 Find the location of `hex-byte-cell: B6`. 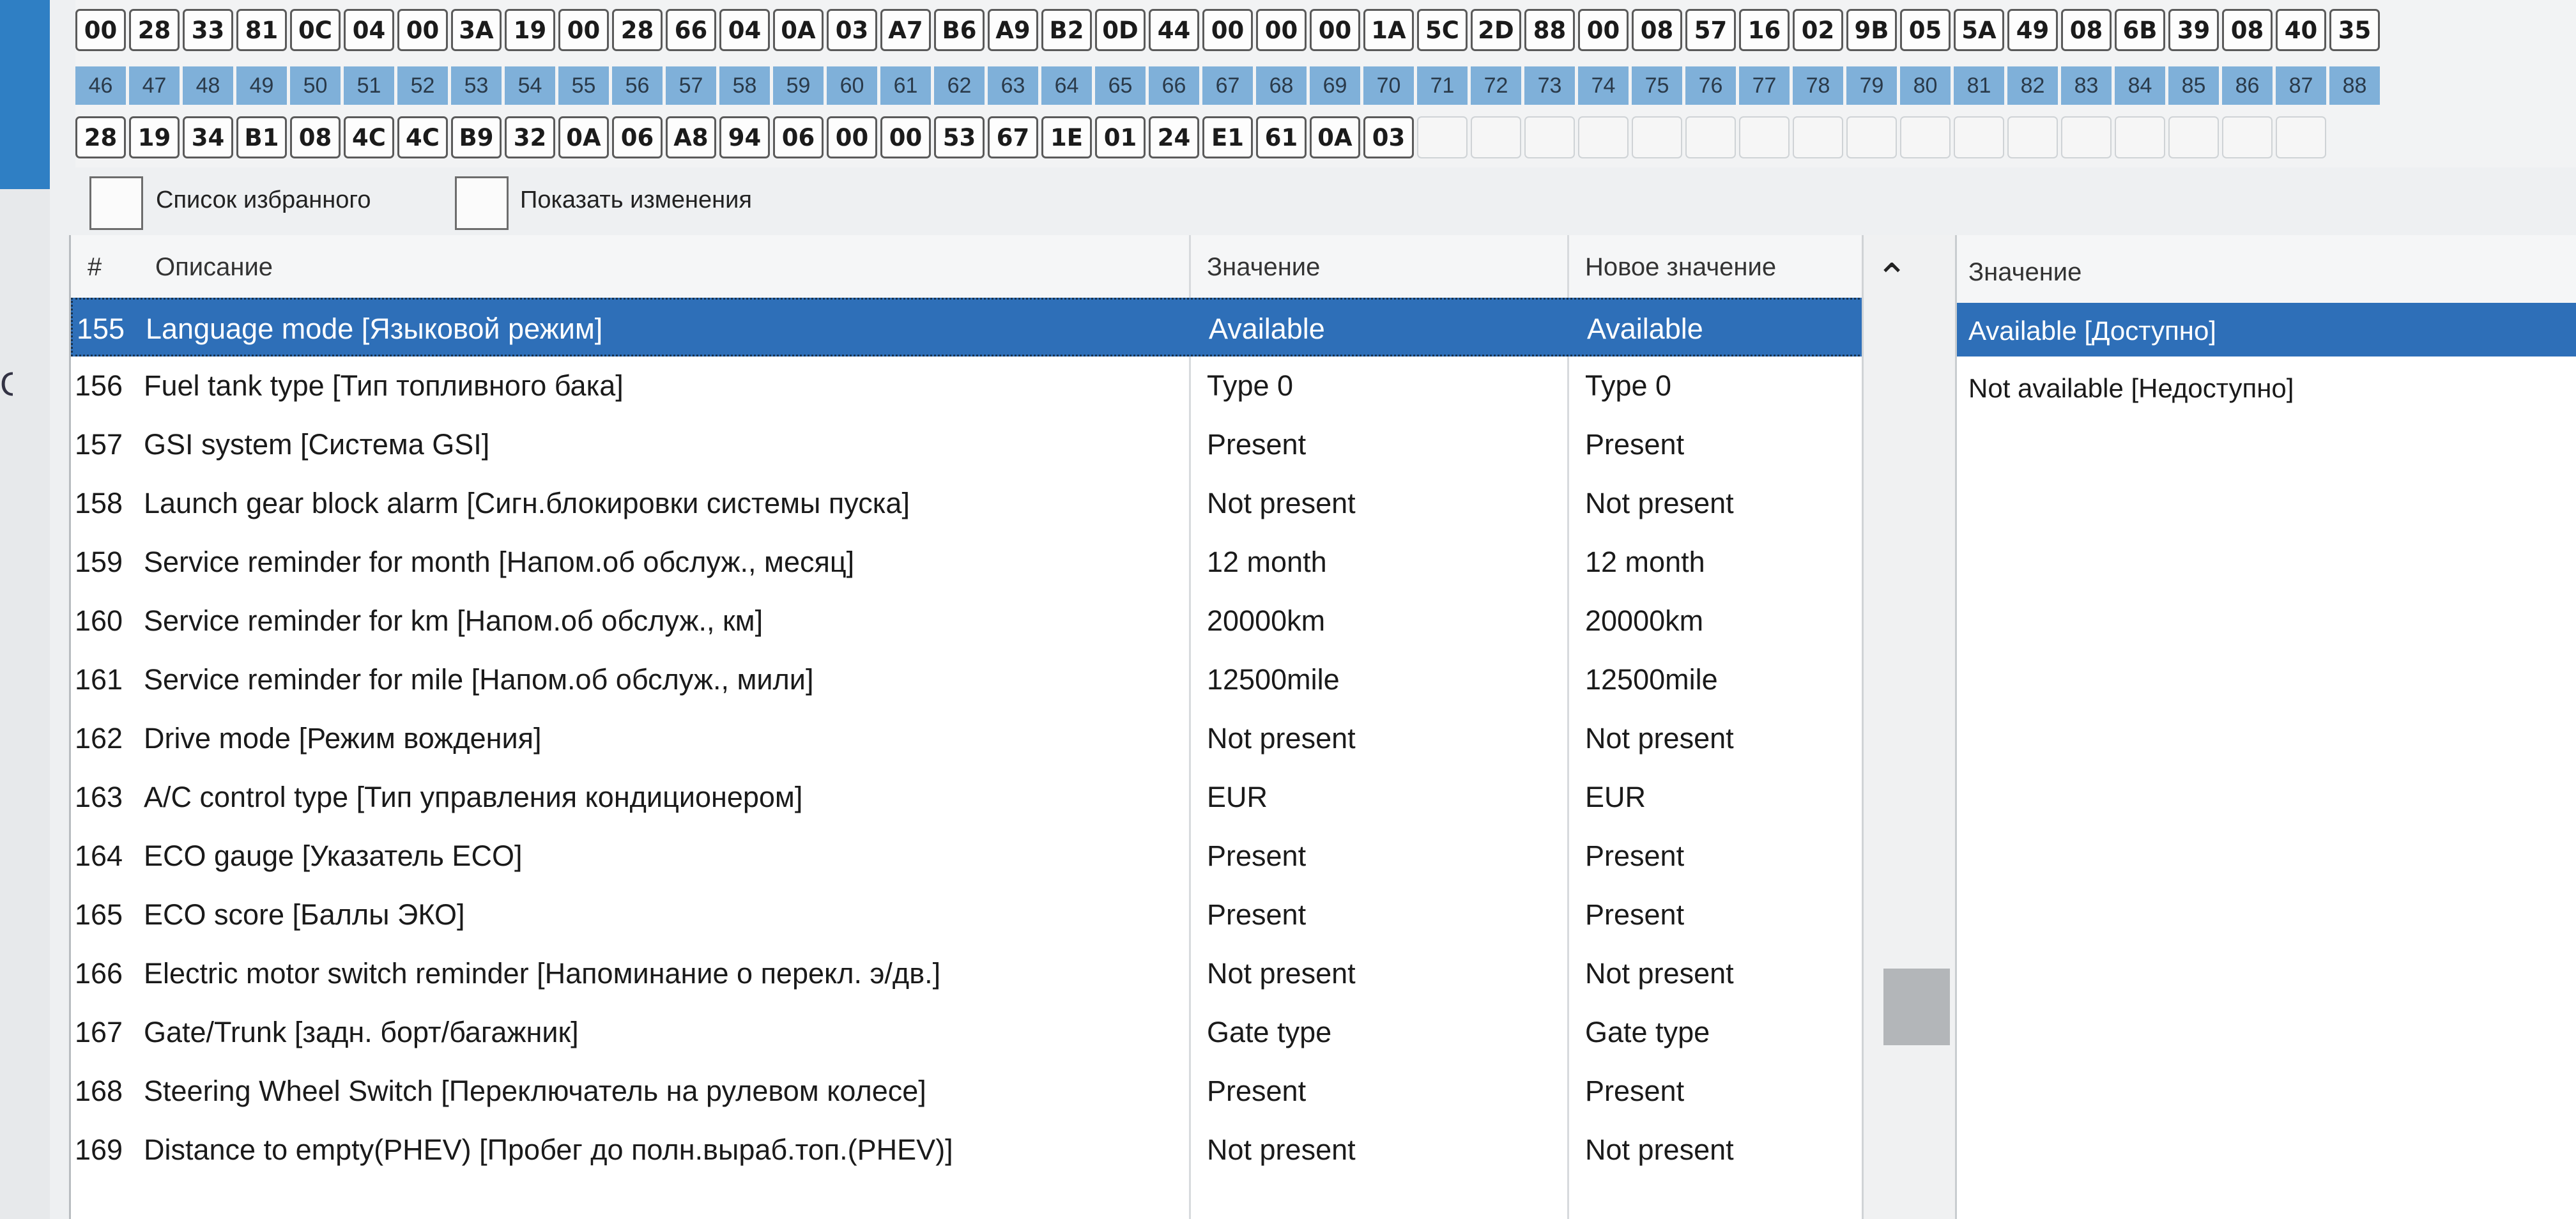

hex-byte-cell: B6 is located at coordinates (959, 30).